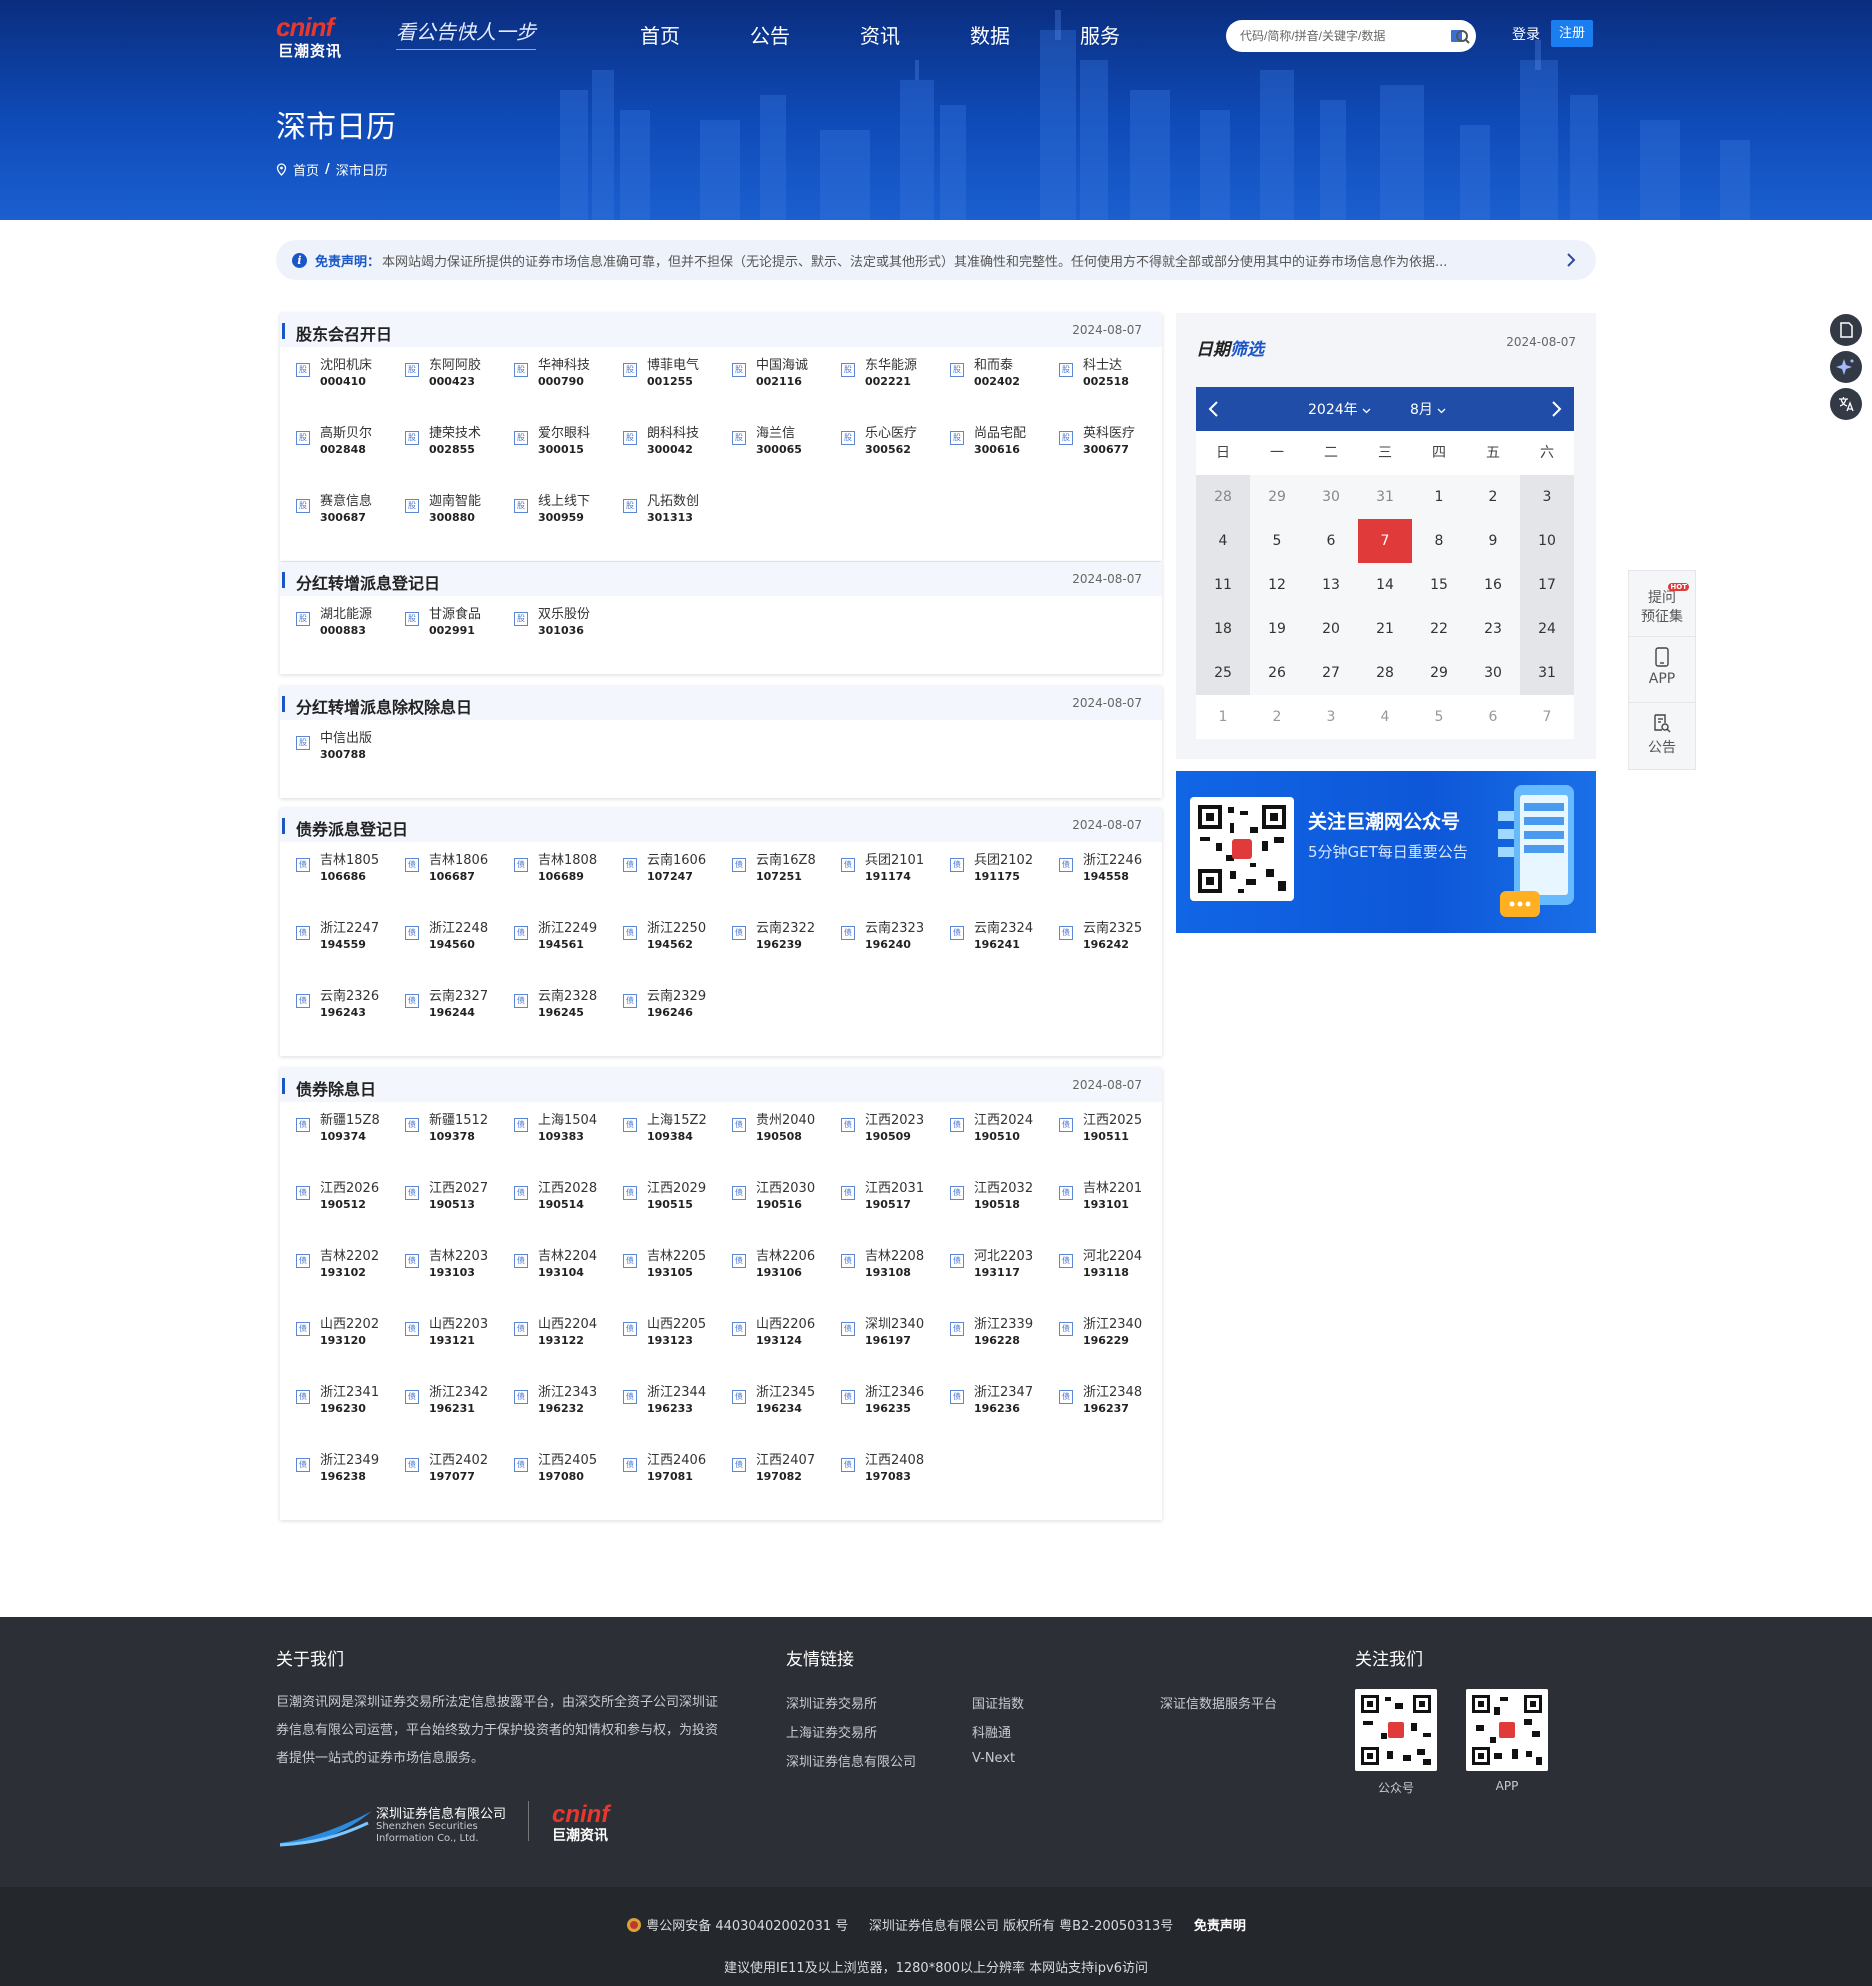 This screenshot has width=1872, height=1986. Describe the element at coordinates (1218, 1702) in the screenshot. I see `link-szx-data: 深证信数据服务平台` at that location.